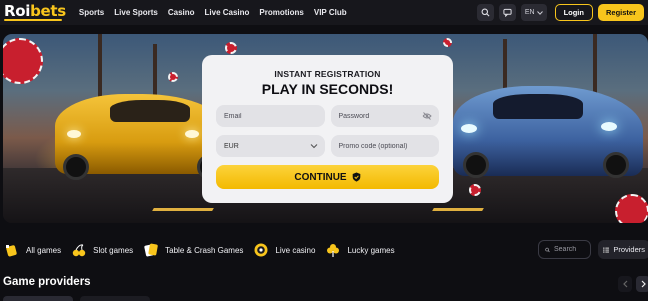  I want to click on roulette-icon, so click(261, 250).